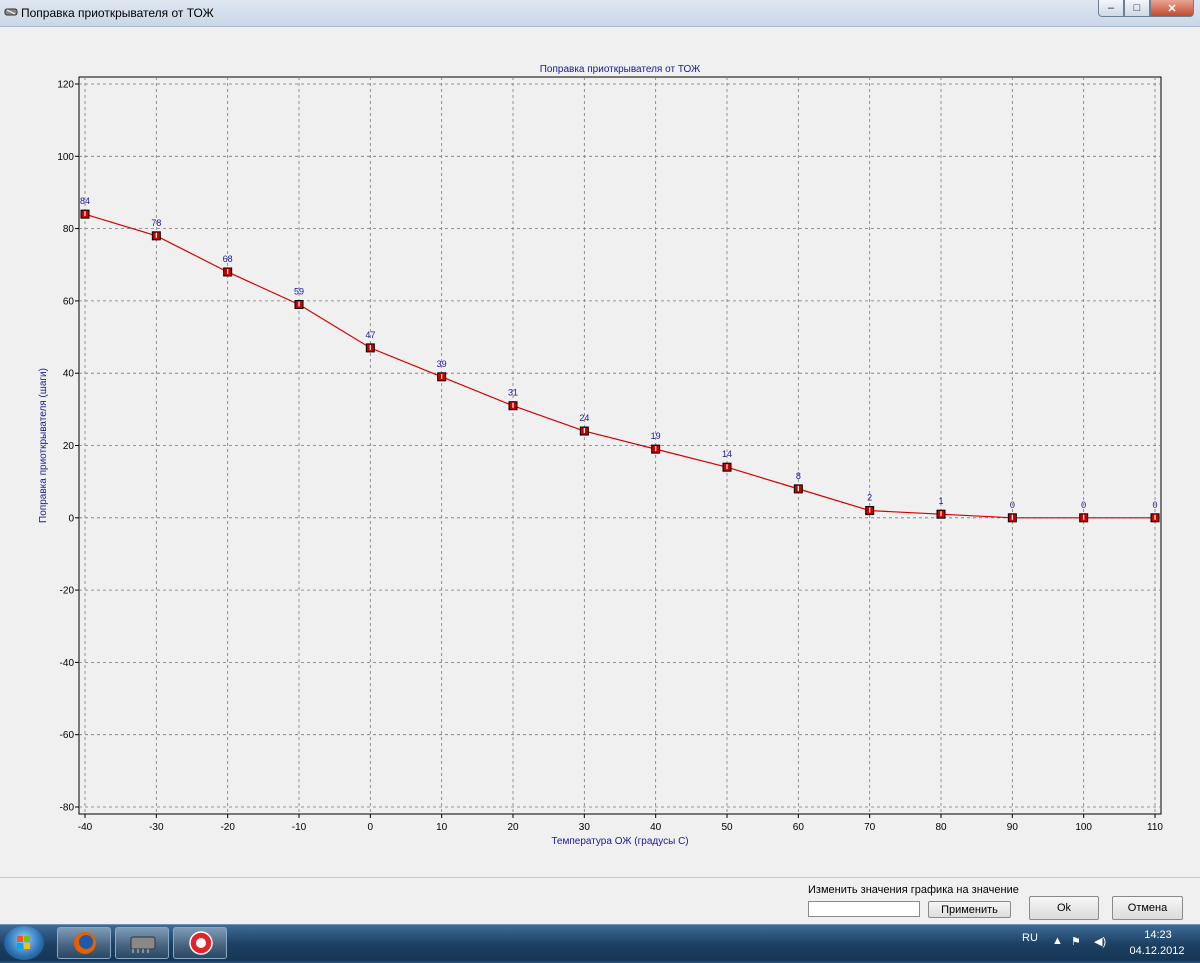  I want to click on apply-button: Применить, so click(969, 909).